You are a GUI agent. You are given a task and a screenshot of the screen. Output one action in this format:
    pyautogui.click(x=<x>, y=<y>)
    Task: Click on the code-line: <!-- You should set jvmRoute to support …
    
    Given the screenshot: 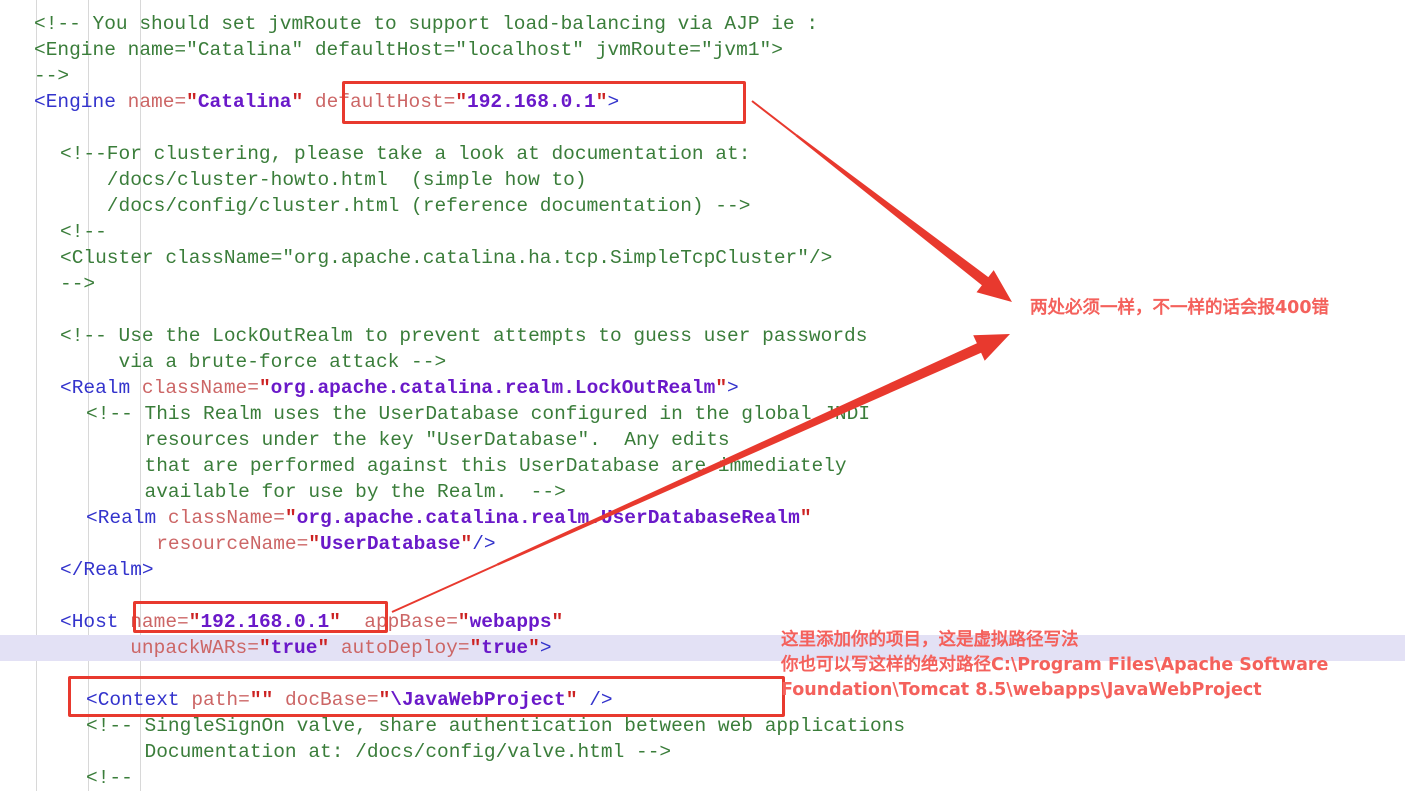 What is the action you would take?
    pyautogui.click(x=702, y=24)
    